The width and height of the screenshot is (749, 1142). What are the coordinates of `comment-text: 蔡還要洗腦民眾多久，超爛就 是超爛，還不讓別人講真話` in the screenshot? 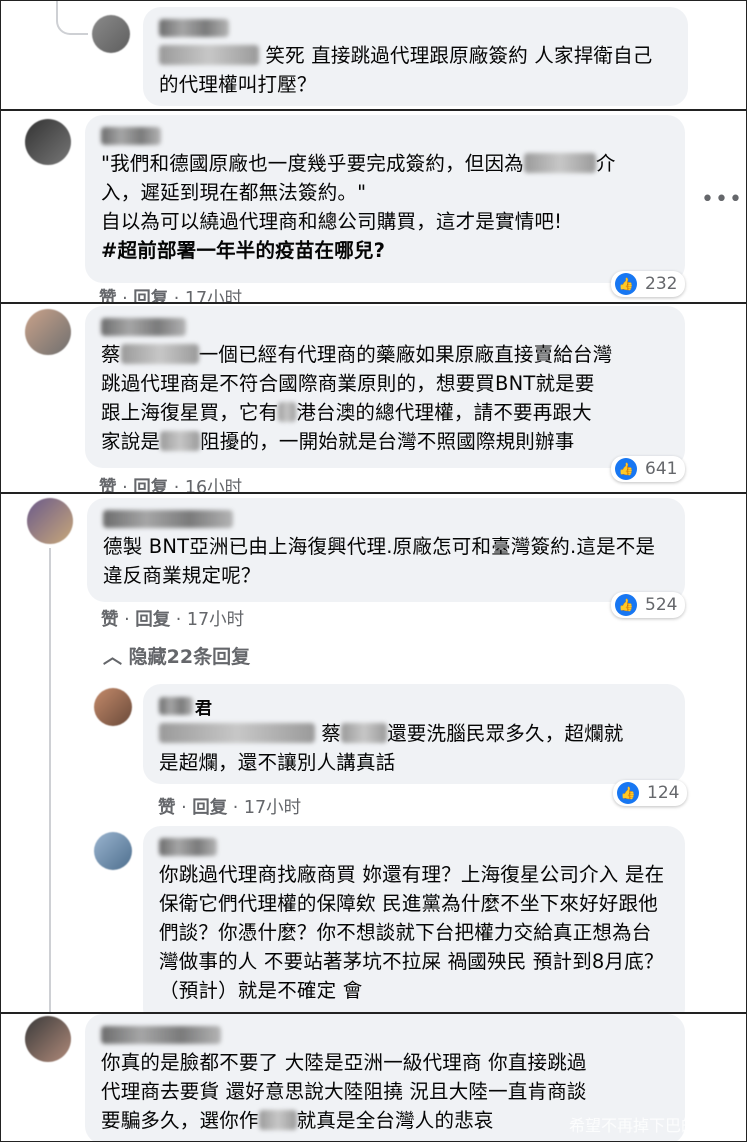 It's located at (391, 748).